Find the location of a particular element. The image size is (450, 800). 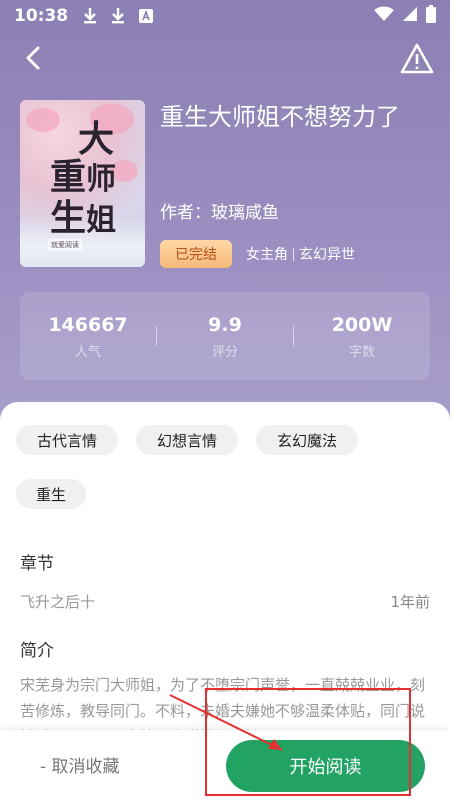

stat-word-count: 200W 字数 is located at coordinates (362, 336).